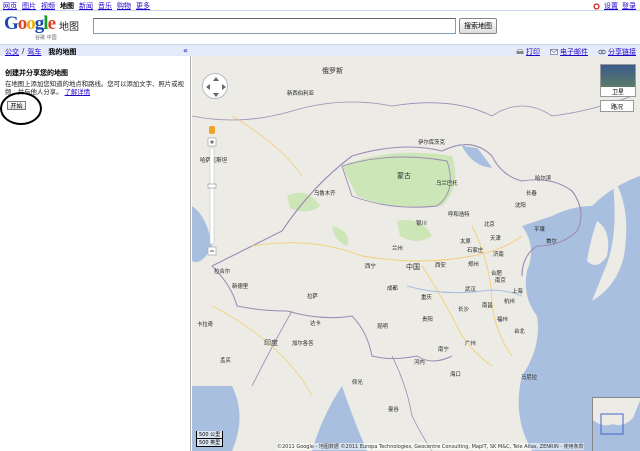  I want to click on label-tianjin: 天津, so click(495, 238).